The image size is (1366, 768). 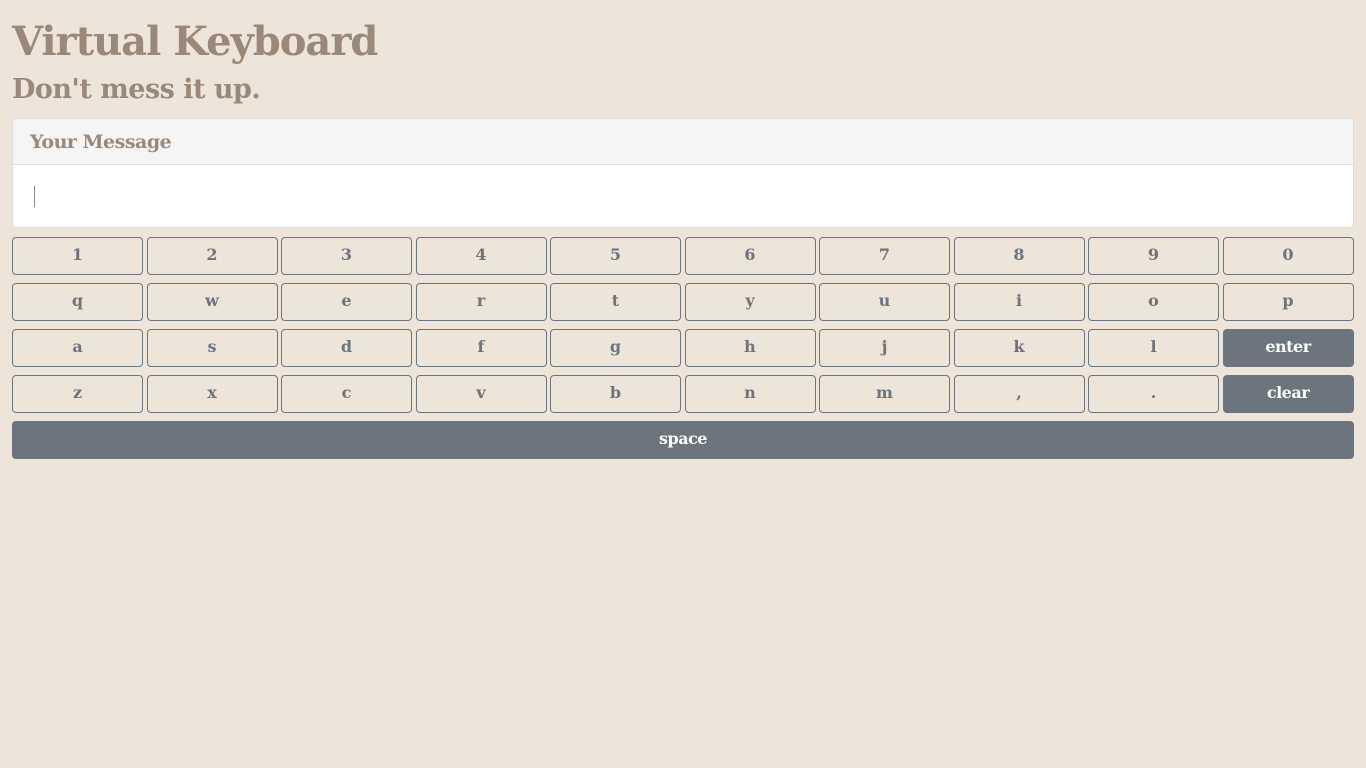 I want to click on enter-button: enter, so click(x=1288, y=348).